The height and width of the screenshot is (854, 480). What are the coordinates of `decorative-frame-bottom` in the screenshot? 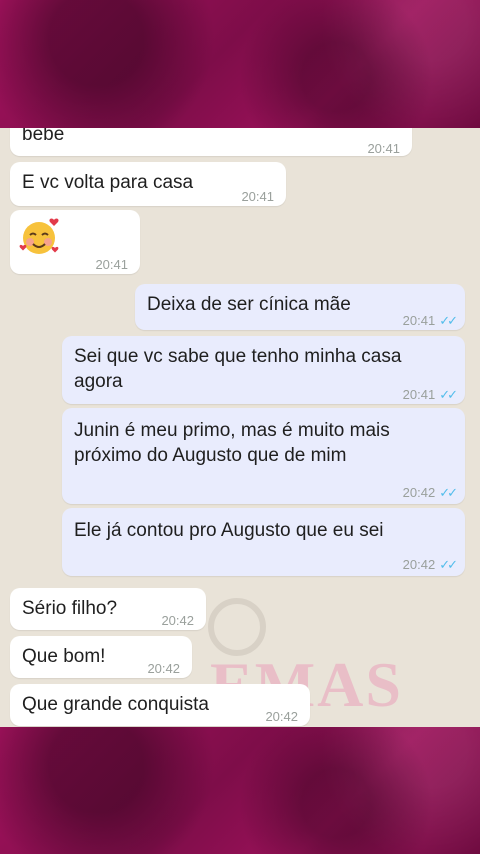 It's located at (240, 790).